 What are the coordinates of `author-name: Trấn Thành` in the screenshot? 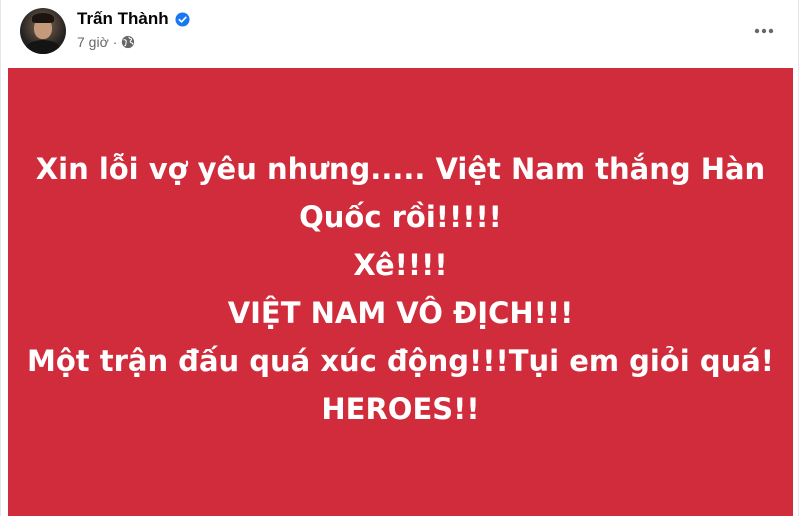 It's located at (123, 19).